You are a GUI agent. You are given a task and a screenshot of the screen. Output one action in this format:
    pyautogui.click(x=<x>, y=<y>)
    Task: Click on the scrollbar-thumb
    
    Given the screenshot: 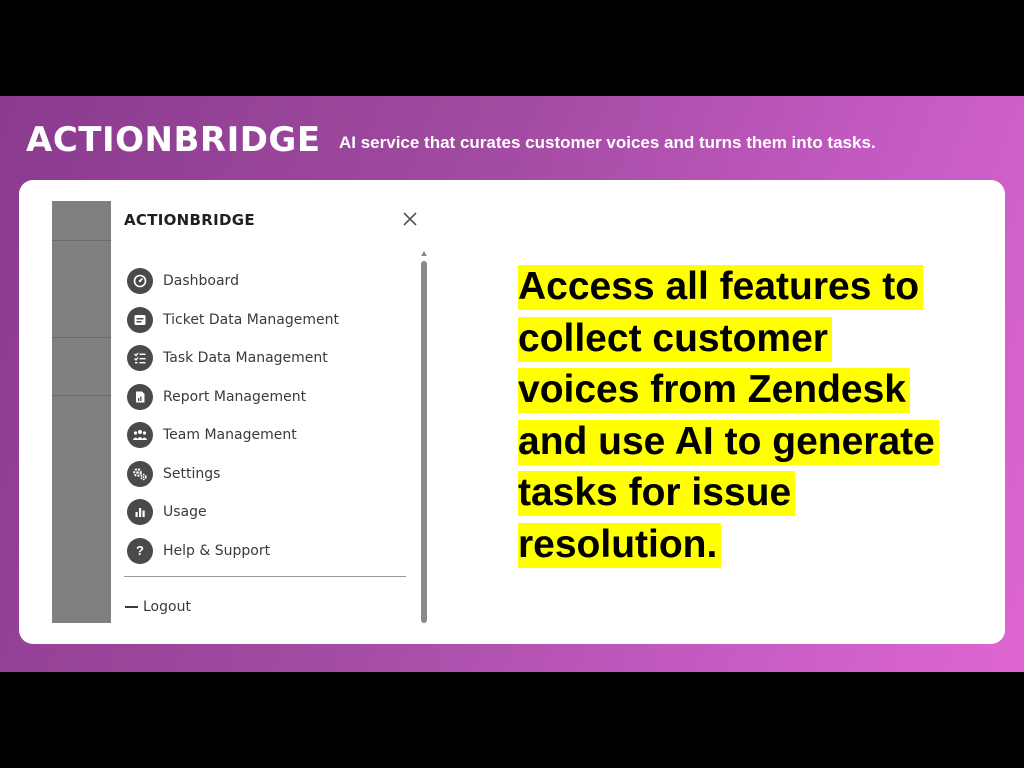 What is the action you would take?
    pyautogui.click(x=424, y=442)
    